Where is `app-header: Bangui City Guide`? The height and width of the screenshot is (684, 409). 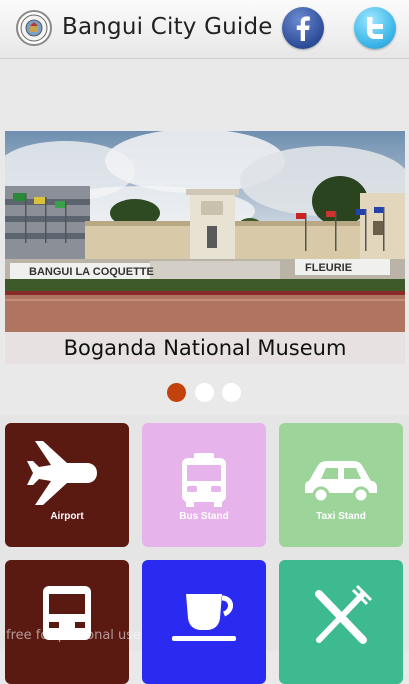 app-header: Bangui City Guide is located at coordinates (204, 29).